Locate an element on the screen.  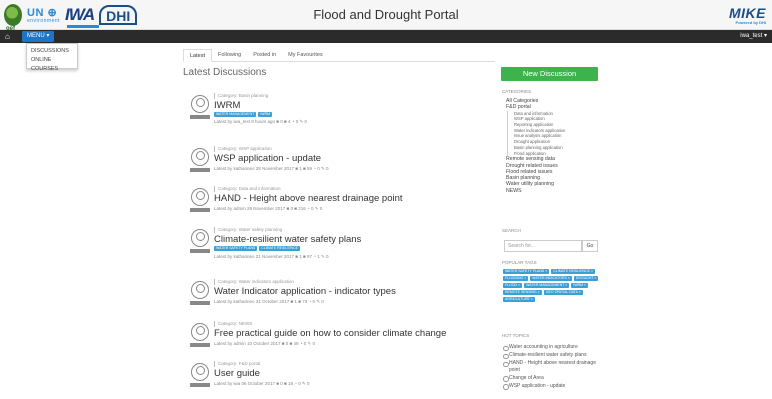
home-icon: ⌂ is located at coordinates (10, 36).